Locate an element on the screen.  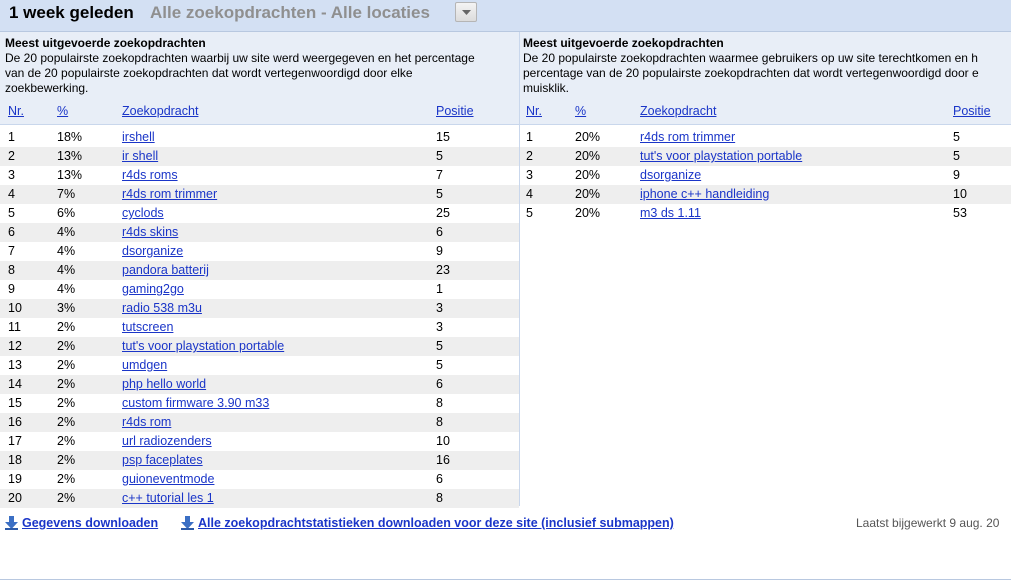
table-row: 8 4% pandora batterij 23 is located at coordinates (259, 270).